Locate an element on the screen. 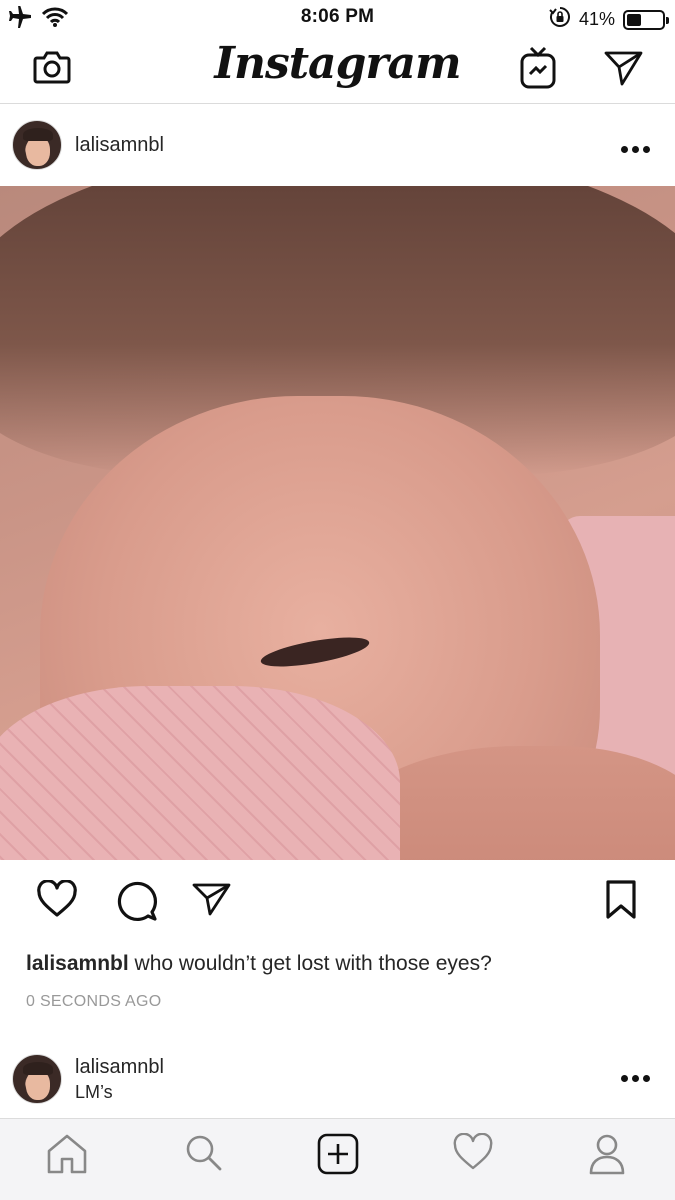  next-post-username: lalisamnbl is located at coordinates (119, 1067).